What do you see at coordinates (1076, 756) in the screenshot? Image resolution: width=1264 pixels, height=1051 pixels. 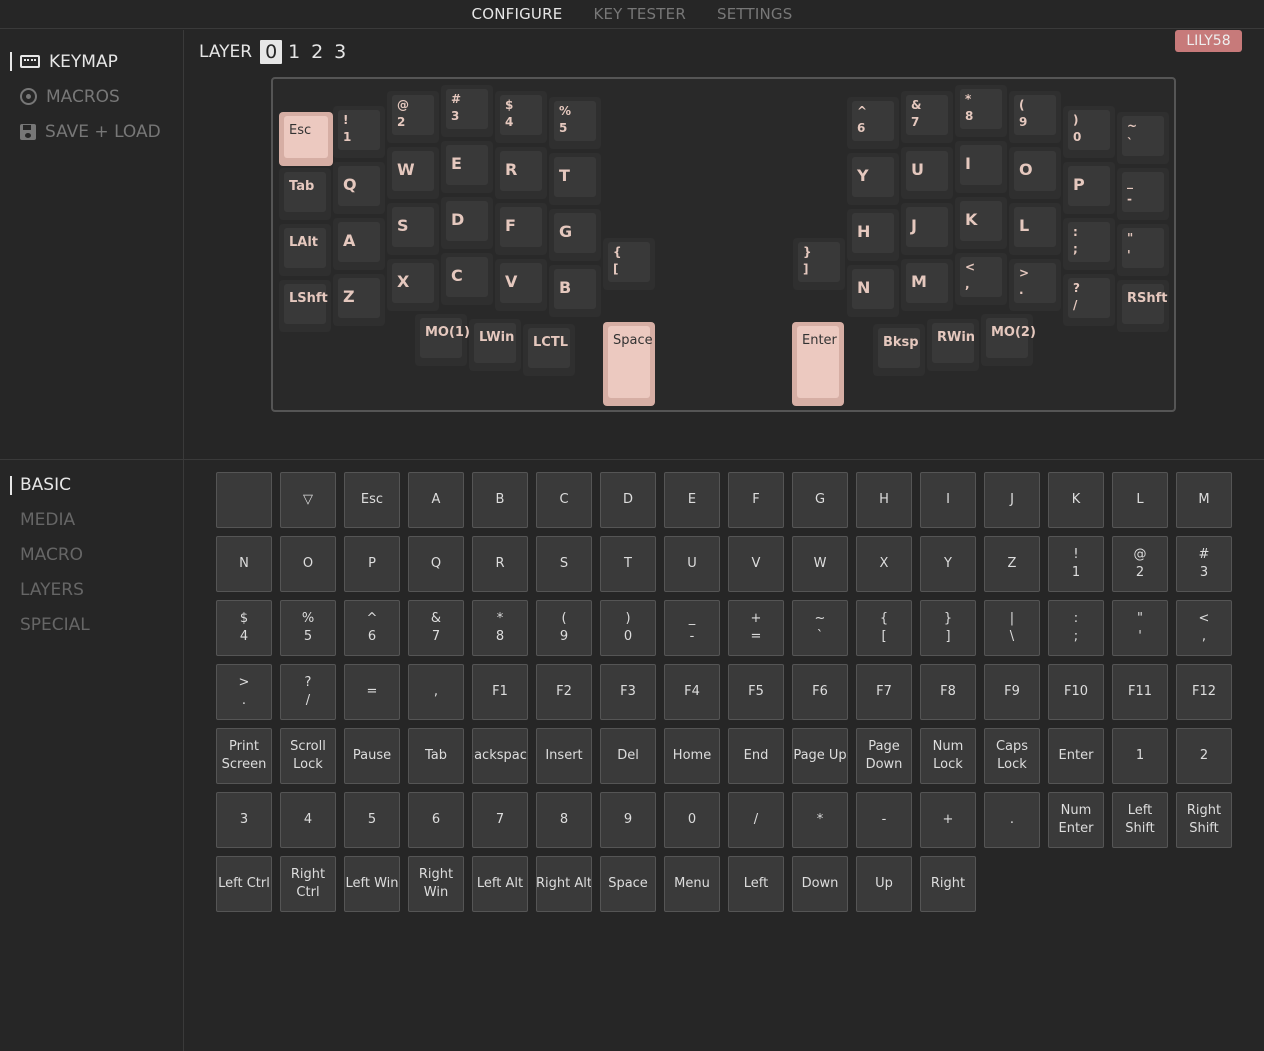 I see `palette-key: Enter` at bounding box center [1076, 756].